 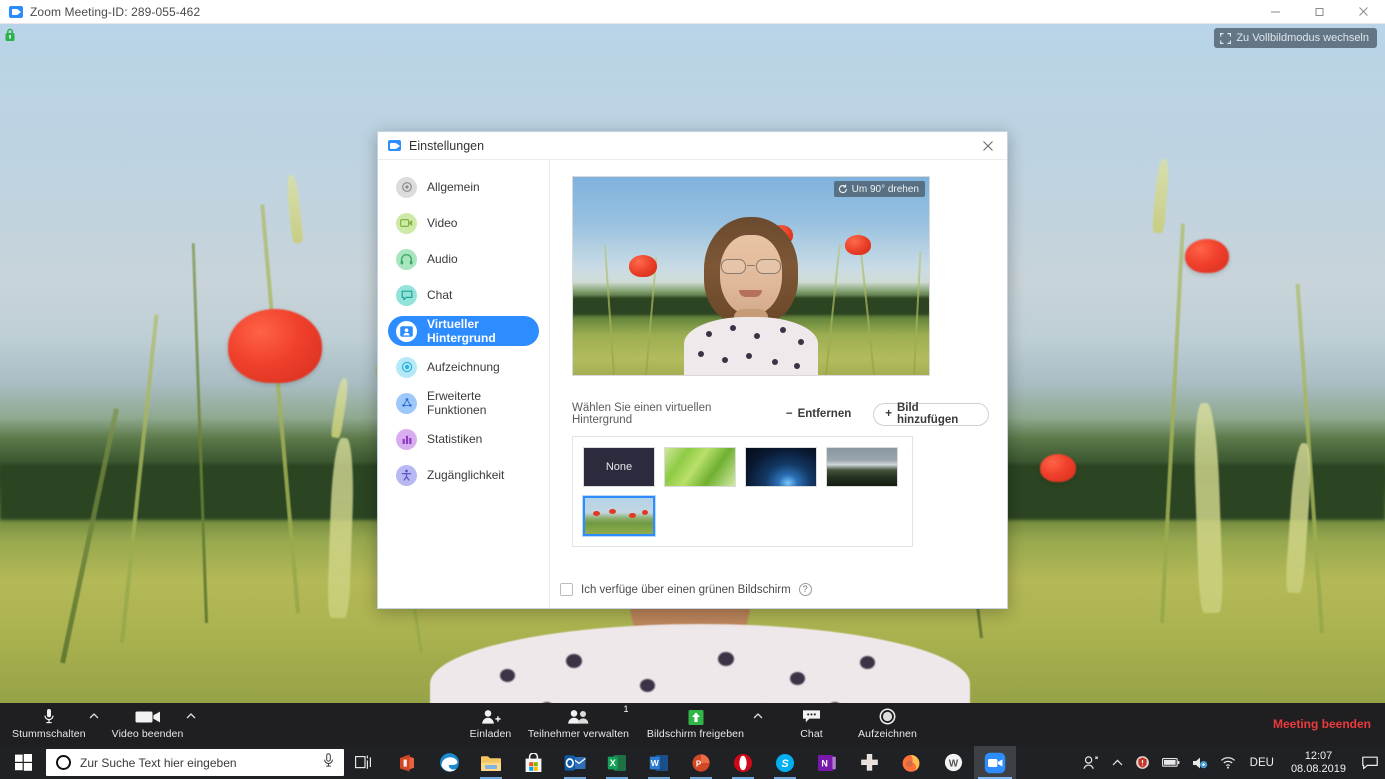 I want to click on taskbar-app-excel: X, so click(x=617, y=762).